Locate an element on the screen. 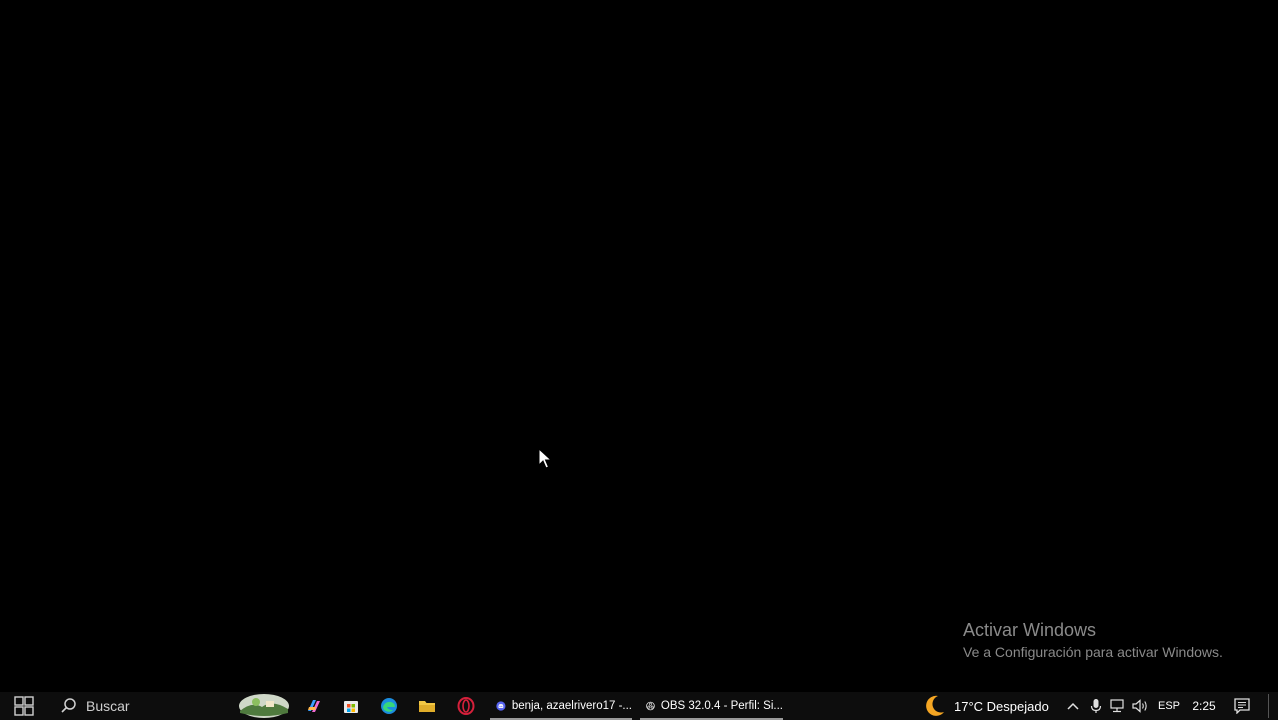 Image resolution: width=1278 pixels, height=720 pixels. news-widget-icon is located at coordinates (264, 706).